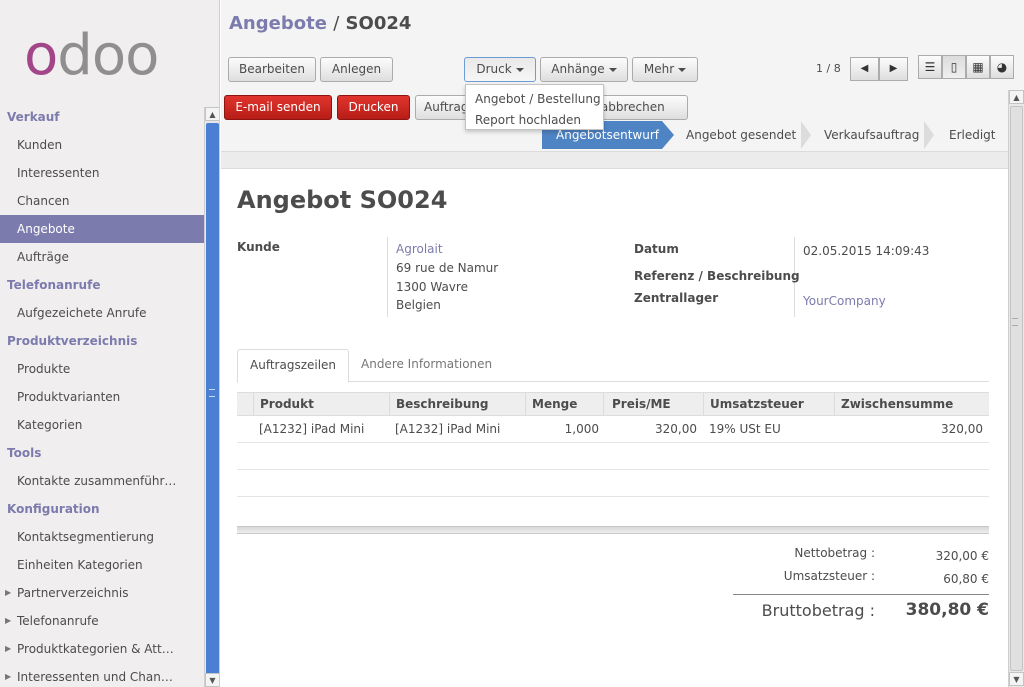 The height and width of the screenshot is (687, 1024). Describe the element at coordinates (676, 298) in the screenshot. I see `warehouse-label: Zentrallager` at that location.